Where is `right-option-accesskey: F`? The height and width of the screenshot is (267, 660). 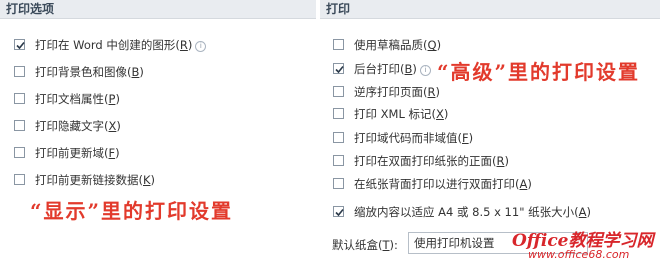
right-option-accesskey: F is located at coordinates (465, 138).